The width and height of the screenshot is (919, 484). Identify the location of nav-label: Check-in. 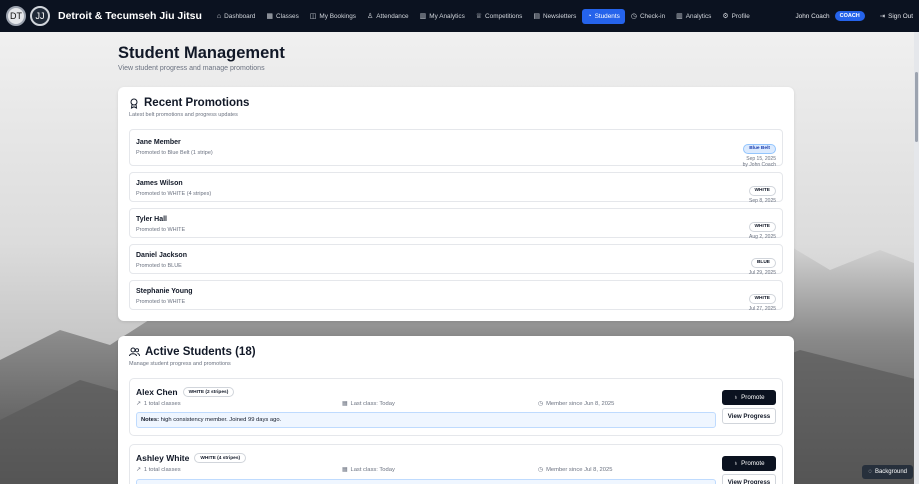
(652, 16).